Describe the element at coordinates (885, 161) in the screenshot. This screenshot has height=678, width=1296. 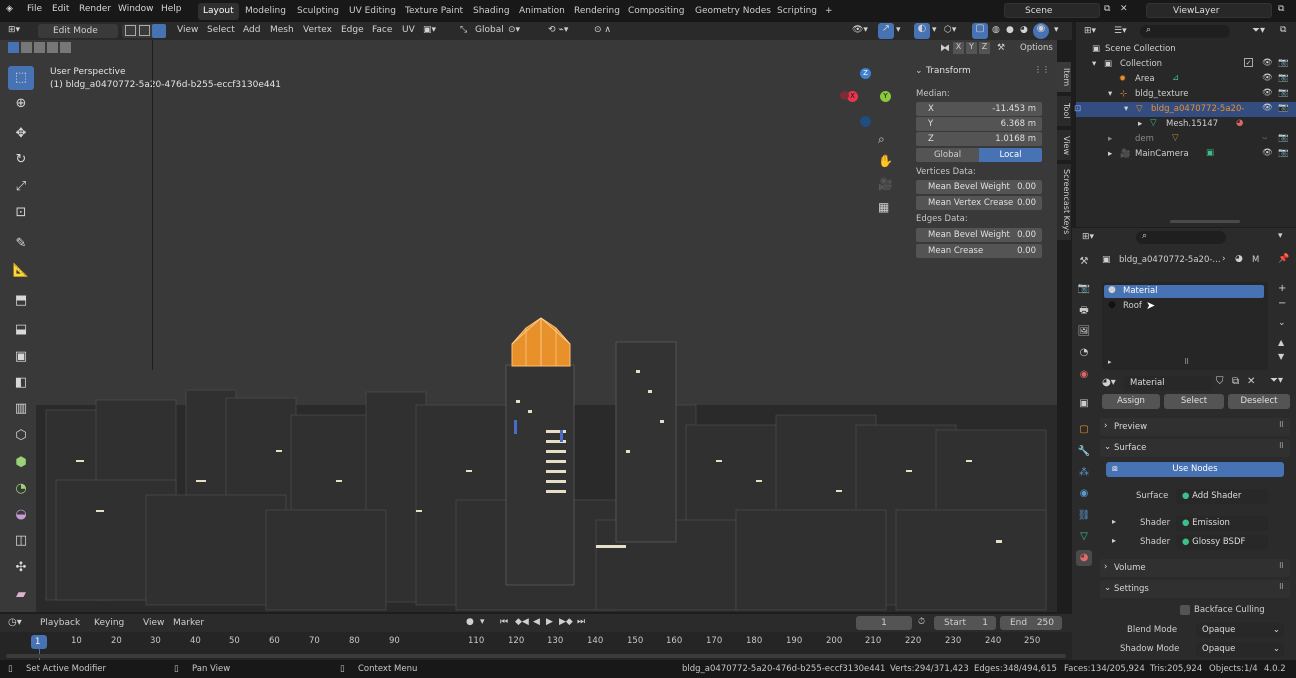
I see `pan-hand-icon: ✋` at that location.